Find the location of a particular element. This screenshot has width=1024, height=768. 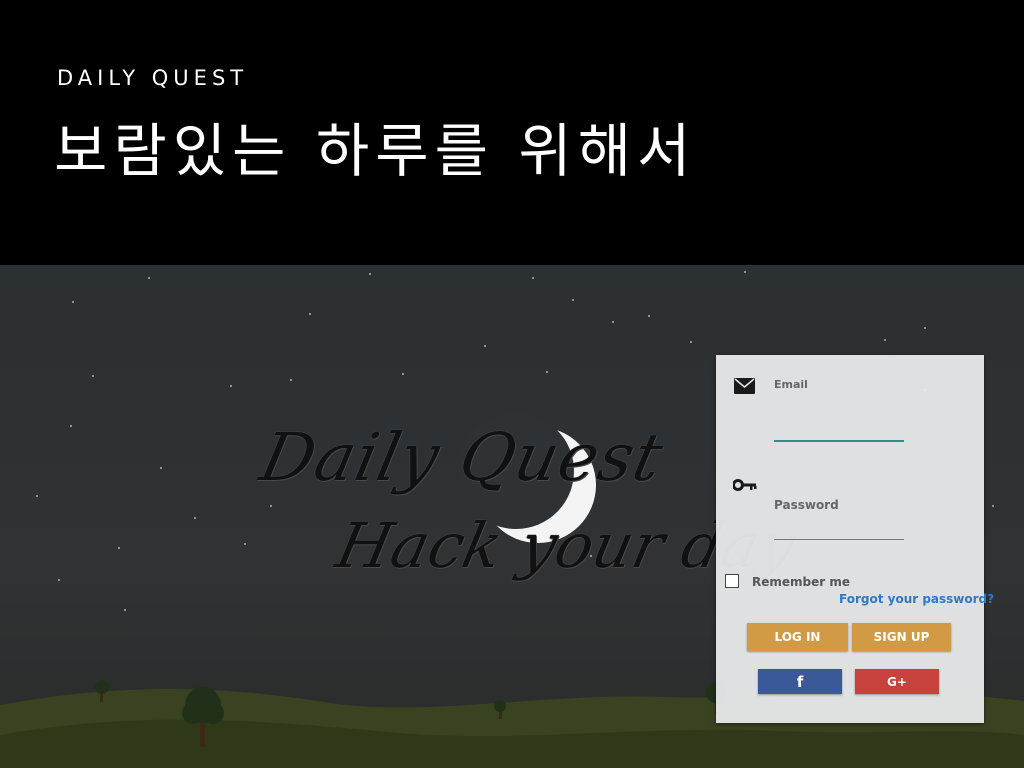

remember-me-label: Remember me is located at coordinates (801, 582).